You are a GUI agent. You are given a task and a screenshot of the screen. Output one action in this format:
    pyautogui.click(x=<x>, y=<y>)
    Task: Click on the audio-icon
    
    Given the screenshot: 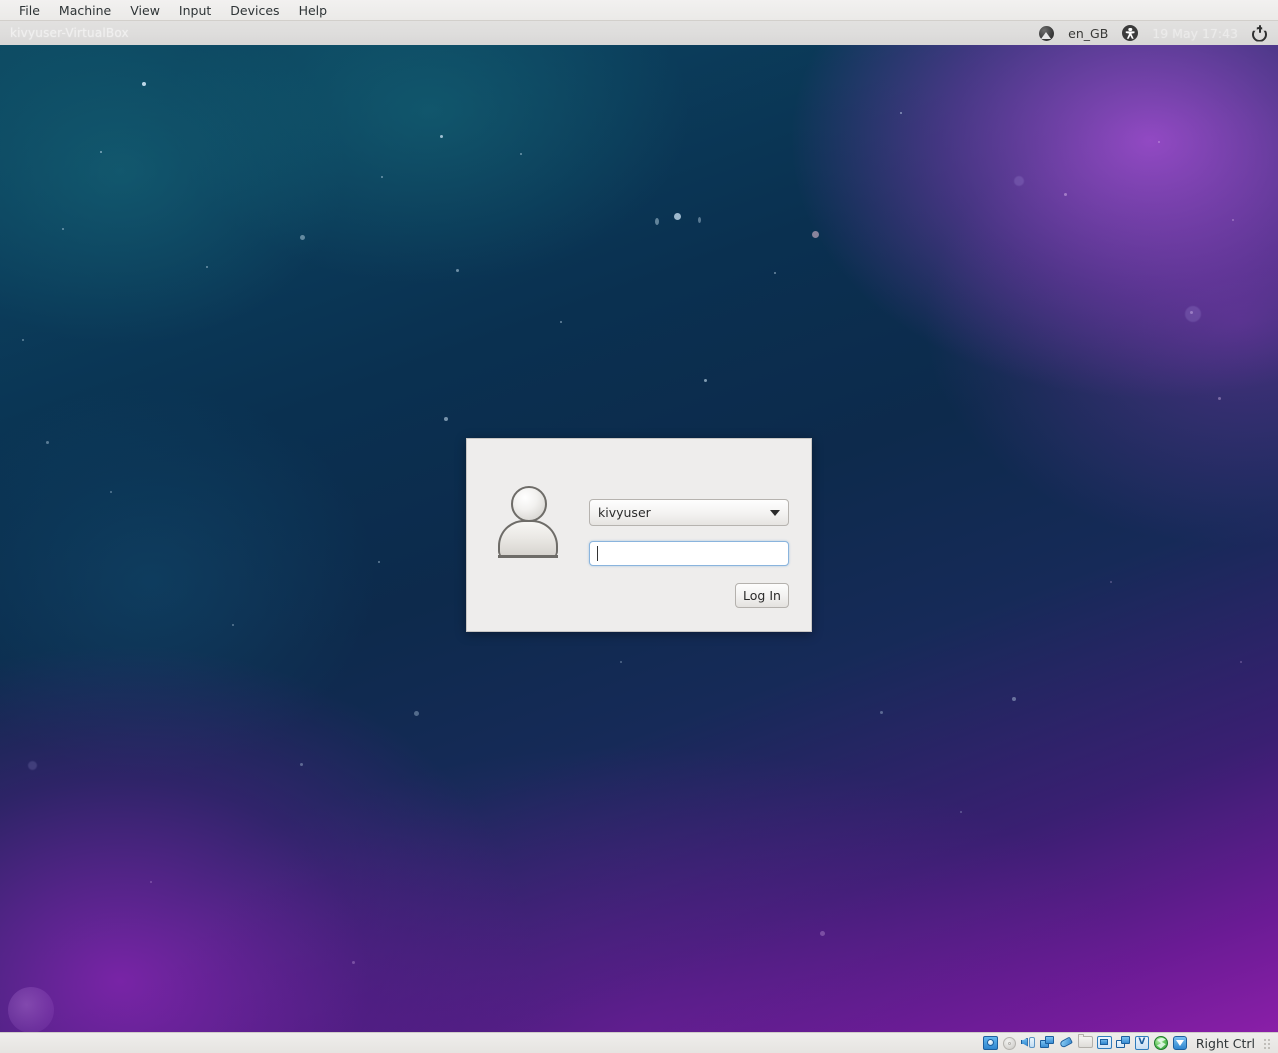 What is the action you would take?
    pyautogui.click(x=1028, y=1043)
    